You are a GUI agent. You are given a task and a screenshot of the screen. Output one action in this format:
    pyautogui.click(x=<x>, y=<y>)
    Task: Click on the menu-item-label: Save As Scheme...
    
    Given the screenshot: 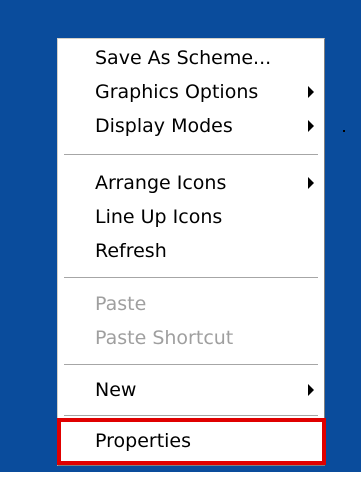 What is the action you would take?
    pyautogui.click(x=183, y=58)
    